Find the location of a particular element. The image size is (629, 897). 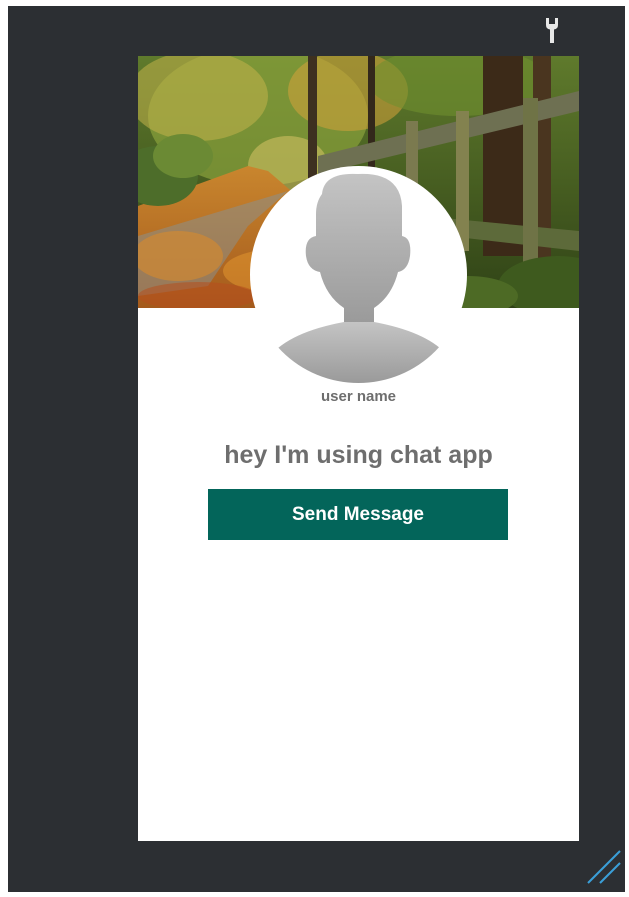

resize-handle-icon is located at coordinates (604, 867).